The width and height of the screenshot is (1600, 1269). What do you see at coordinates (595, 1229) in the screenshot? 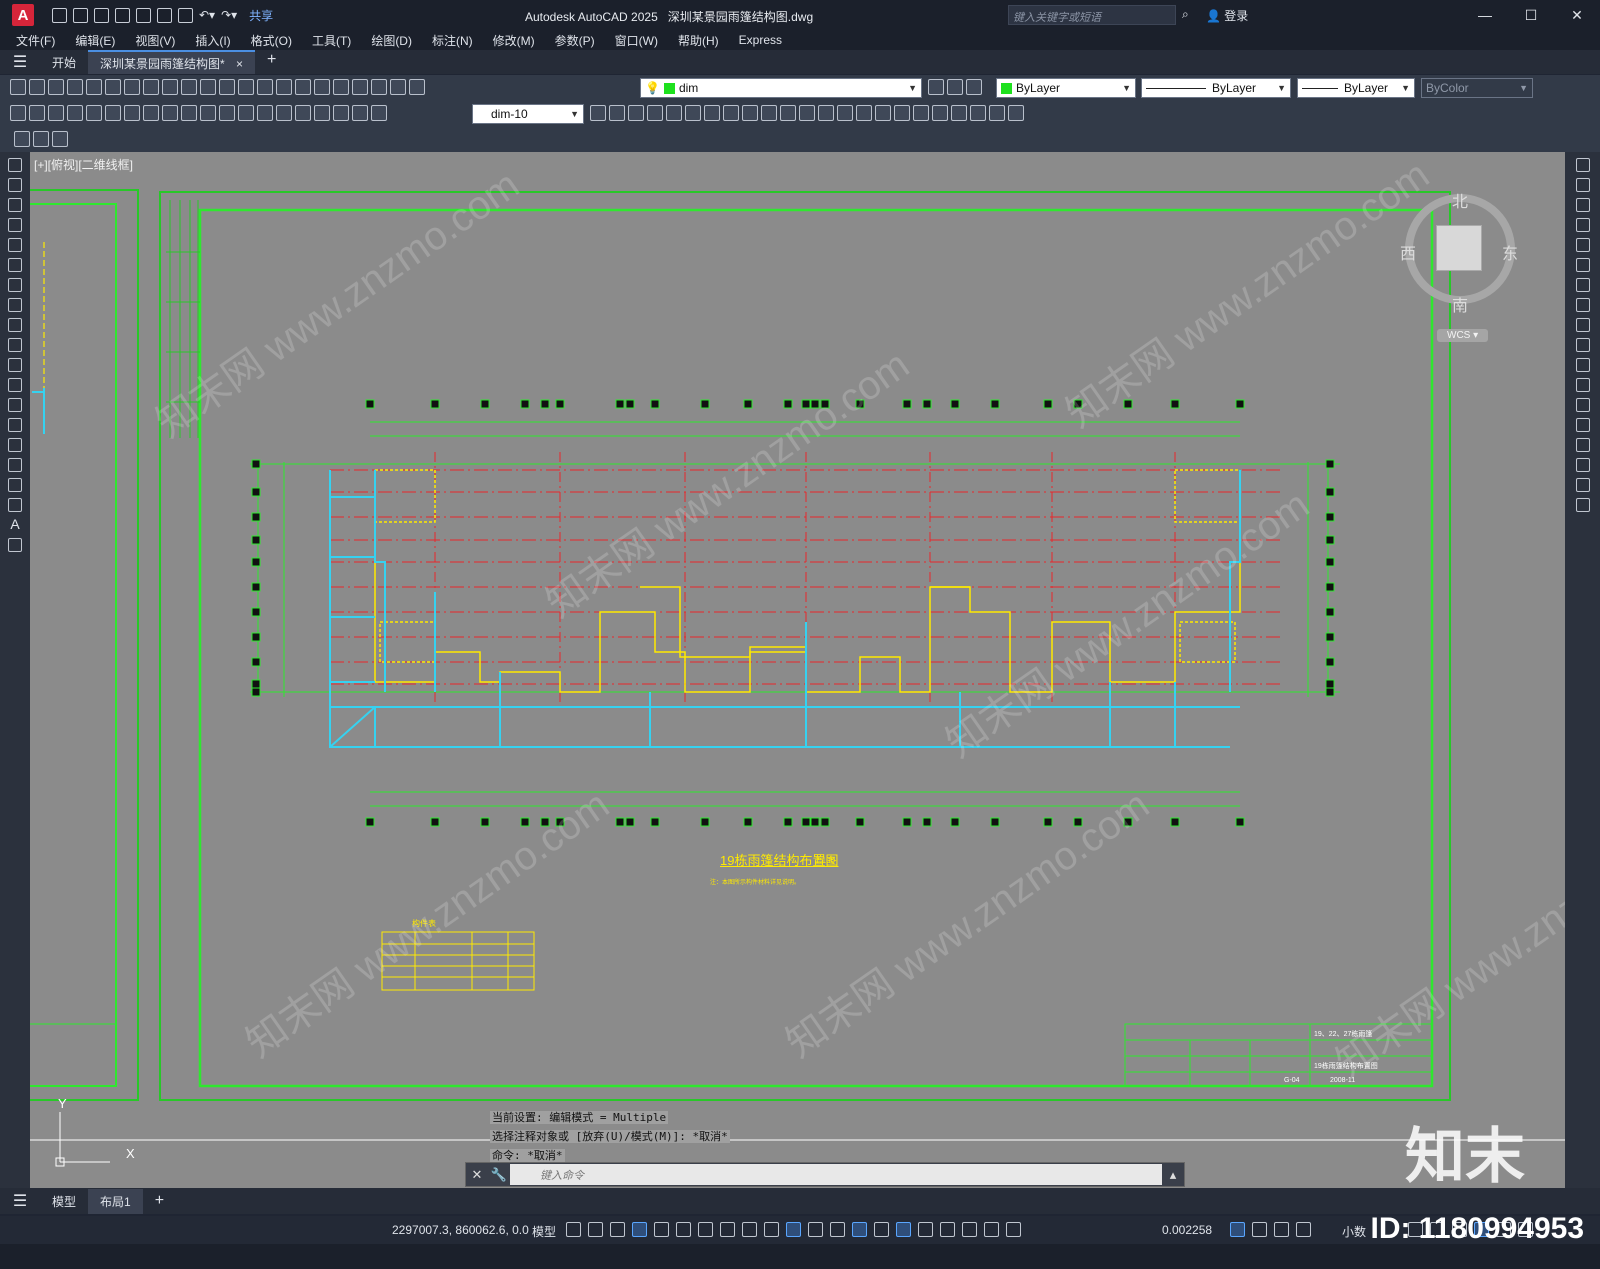
I see `snap-icon` at bounding box center [595, 1229].